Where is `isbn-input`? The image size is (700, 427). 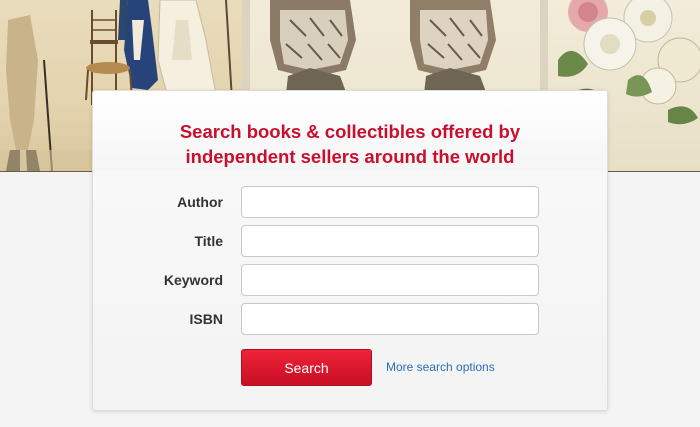 isbn-input is located at coordinates (390, 319).